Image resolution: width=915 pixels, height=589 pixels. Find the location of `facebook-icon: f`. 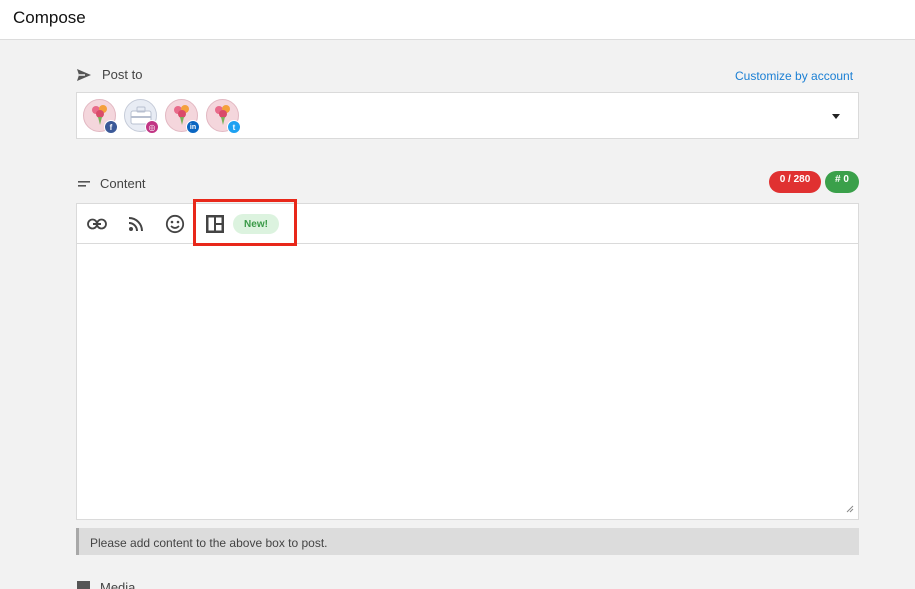

facebook-icon: f is located at coordinates (111, 127).